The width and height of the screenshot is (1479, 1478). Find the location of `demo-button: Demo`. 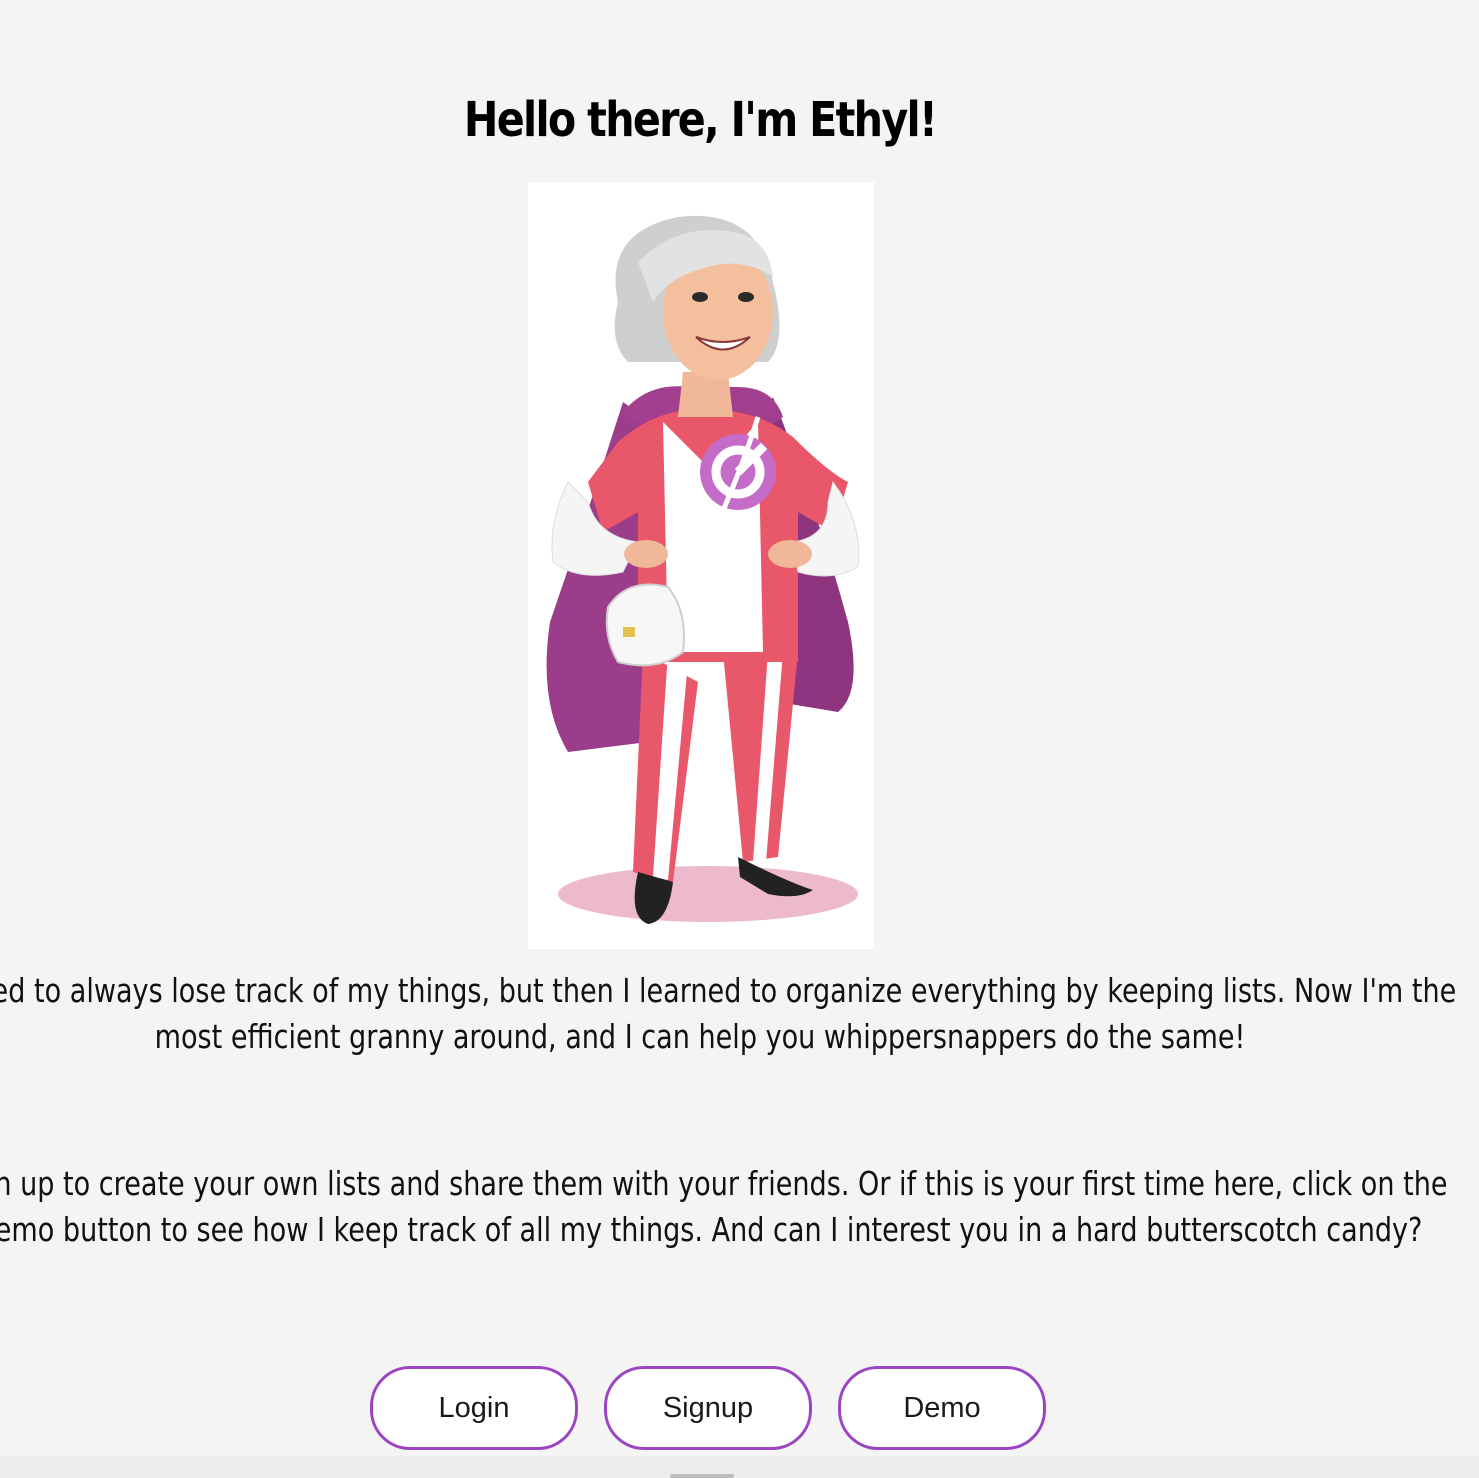

demo-button: Demo is located at coordinates (942, 1408).